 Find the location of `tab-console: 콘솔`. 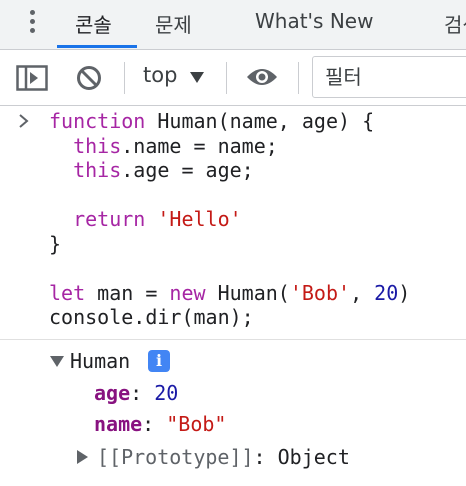

tab-console: 콘솔 is located at coordinates (93, 23).